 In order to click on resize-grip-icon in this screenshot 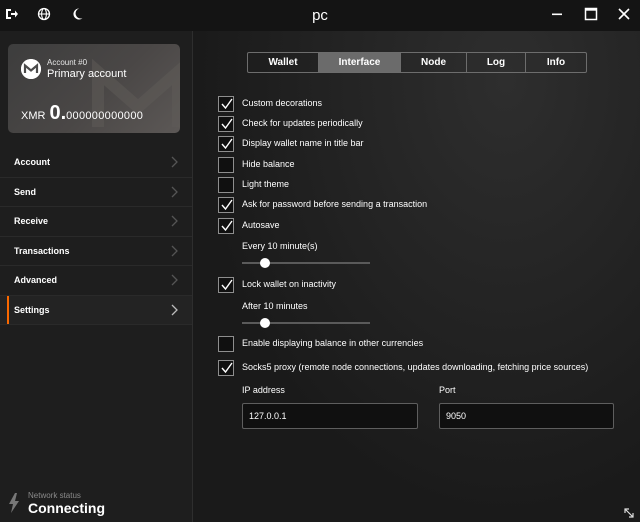, I will do `click(629, 513)`.